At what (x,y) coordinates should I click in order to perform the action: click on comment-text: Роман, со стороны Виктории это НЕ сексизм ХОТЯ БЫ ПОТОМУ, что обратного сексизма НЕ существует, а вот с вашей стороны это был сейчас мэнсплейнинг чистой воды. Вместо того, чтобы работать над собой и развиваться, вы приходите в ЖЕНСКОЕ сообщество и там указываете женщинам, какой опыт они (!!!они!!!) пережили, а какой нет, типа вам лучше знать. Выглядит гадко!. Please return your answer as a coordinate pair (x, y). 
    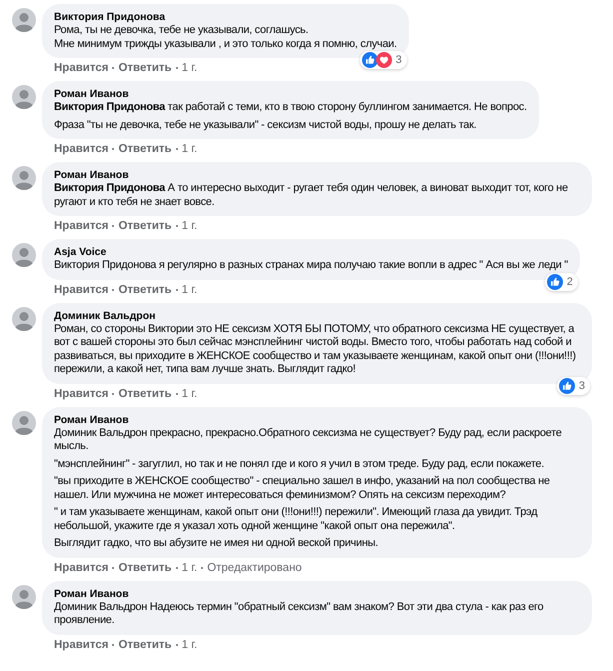
    Looking at the image, I should click on (315, 349).